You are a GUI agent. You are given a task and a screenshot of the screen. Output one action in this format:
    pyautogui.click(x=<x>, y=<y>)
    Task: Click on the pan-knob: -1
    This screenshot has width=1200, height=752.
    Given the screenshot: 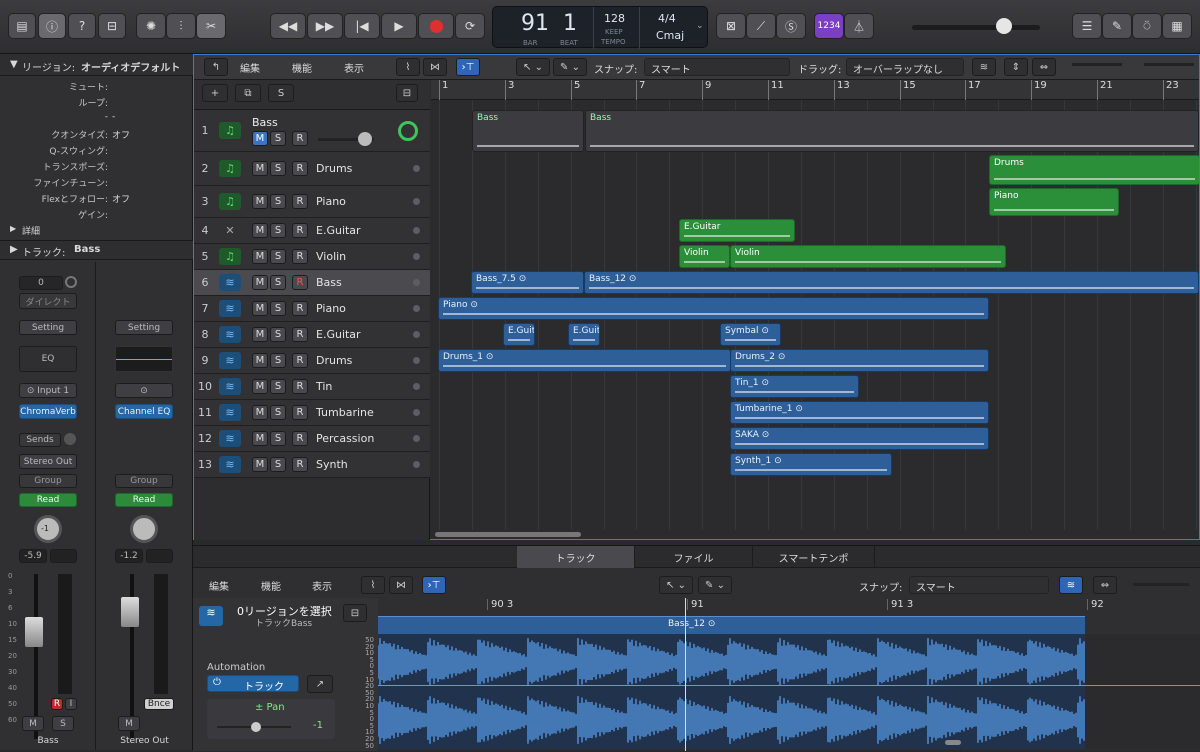 What is the action you would take?
    pyautogui.click(x=48, y=529)
    